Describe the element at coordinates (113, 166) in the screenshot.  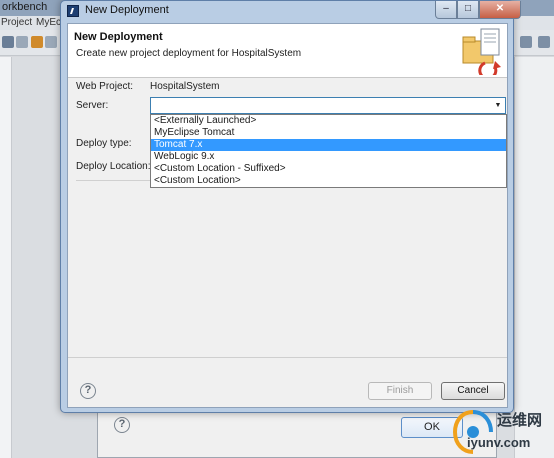
I see `deploy-location-label: Deploy Location:` at that location.